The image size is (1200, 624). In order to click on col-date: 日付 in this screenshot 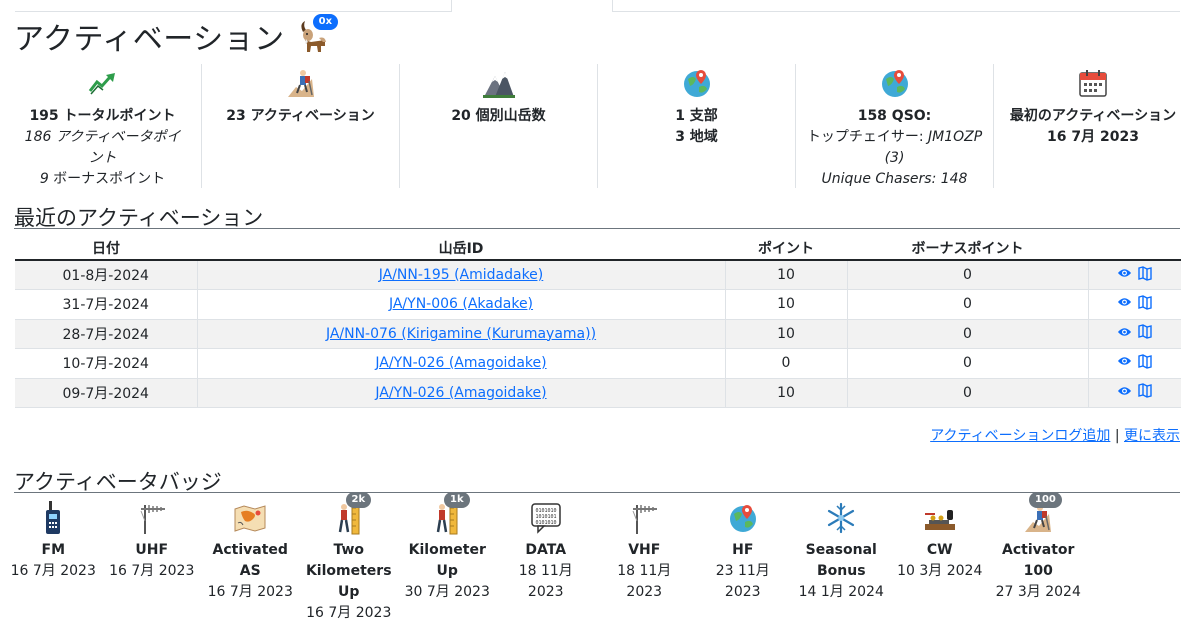, I will do `click(106, 248)`.